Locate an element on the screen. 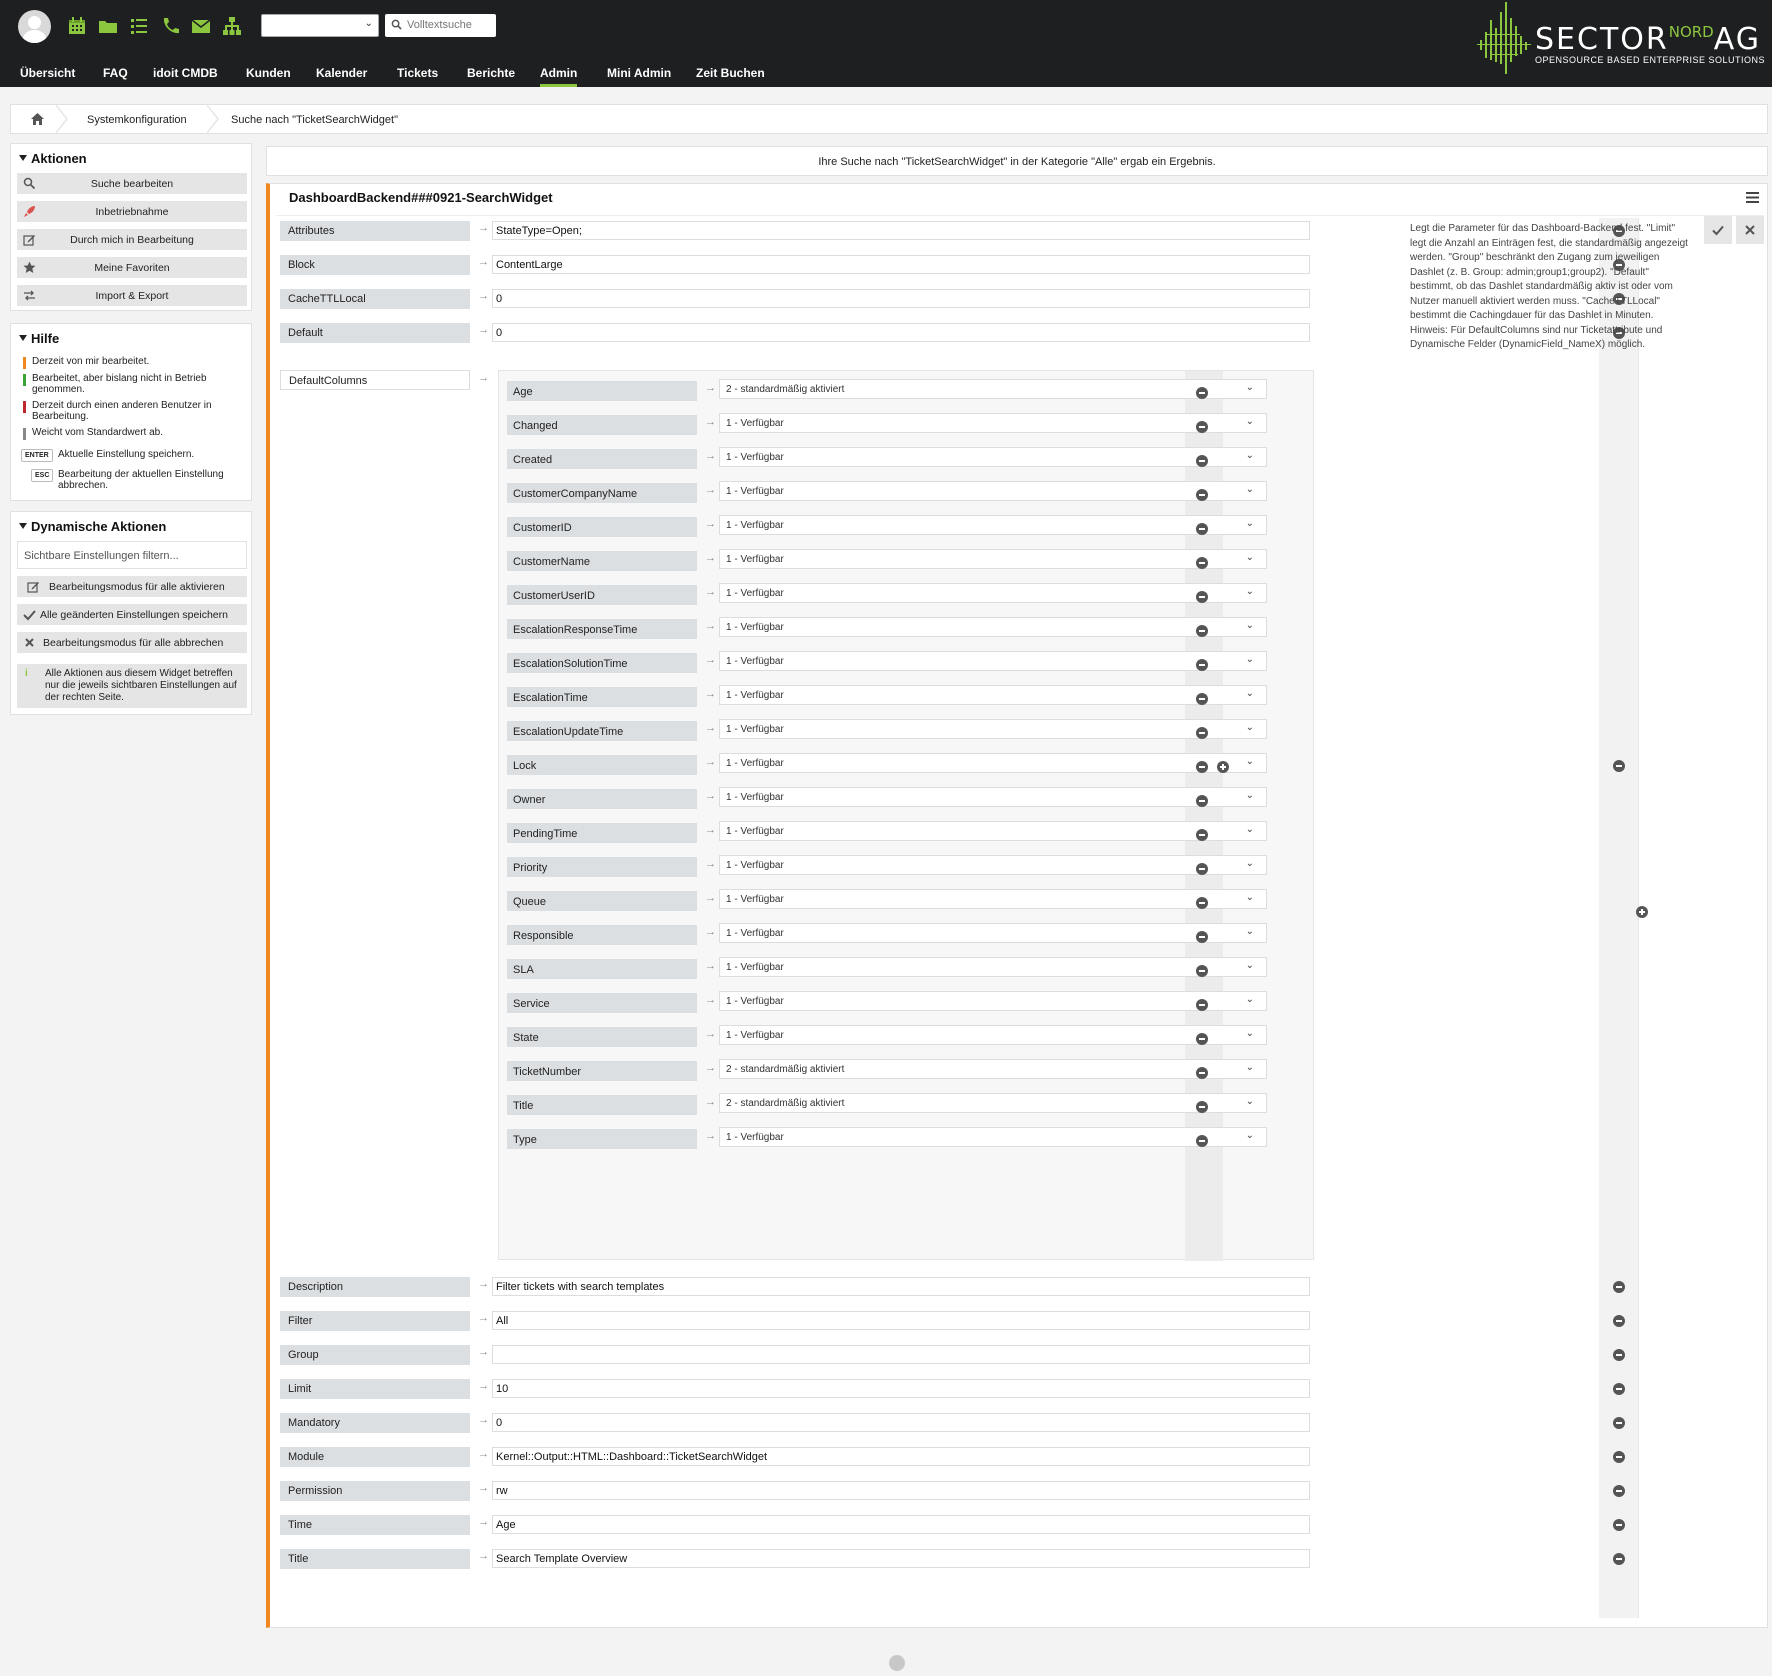  breadcrumb-item-sysconfig: Systemkonfiguration is located at coordinates (137, 120).